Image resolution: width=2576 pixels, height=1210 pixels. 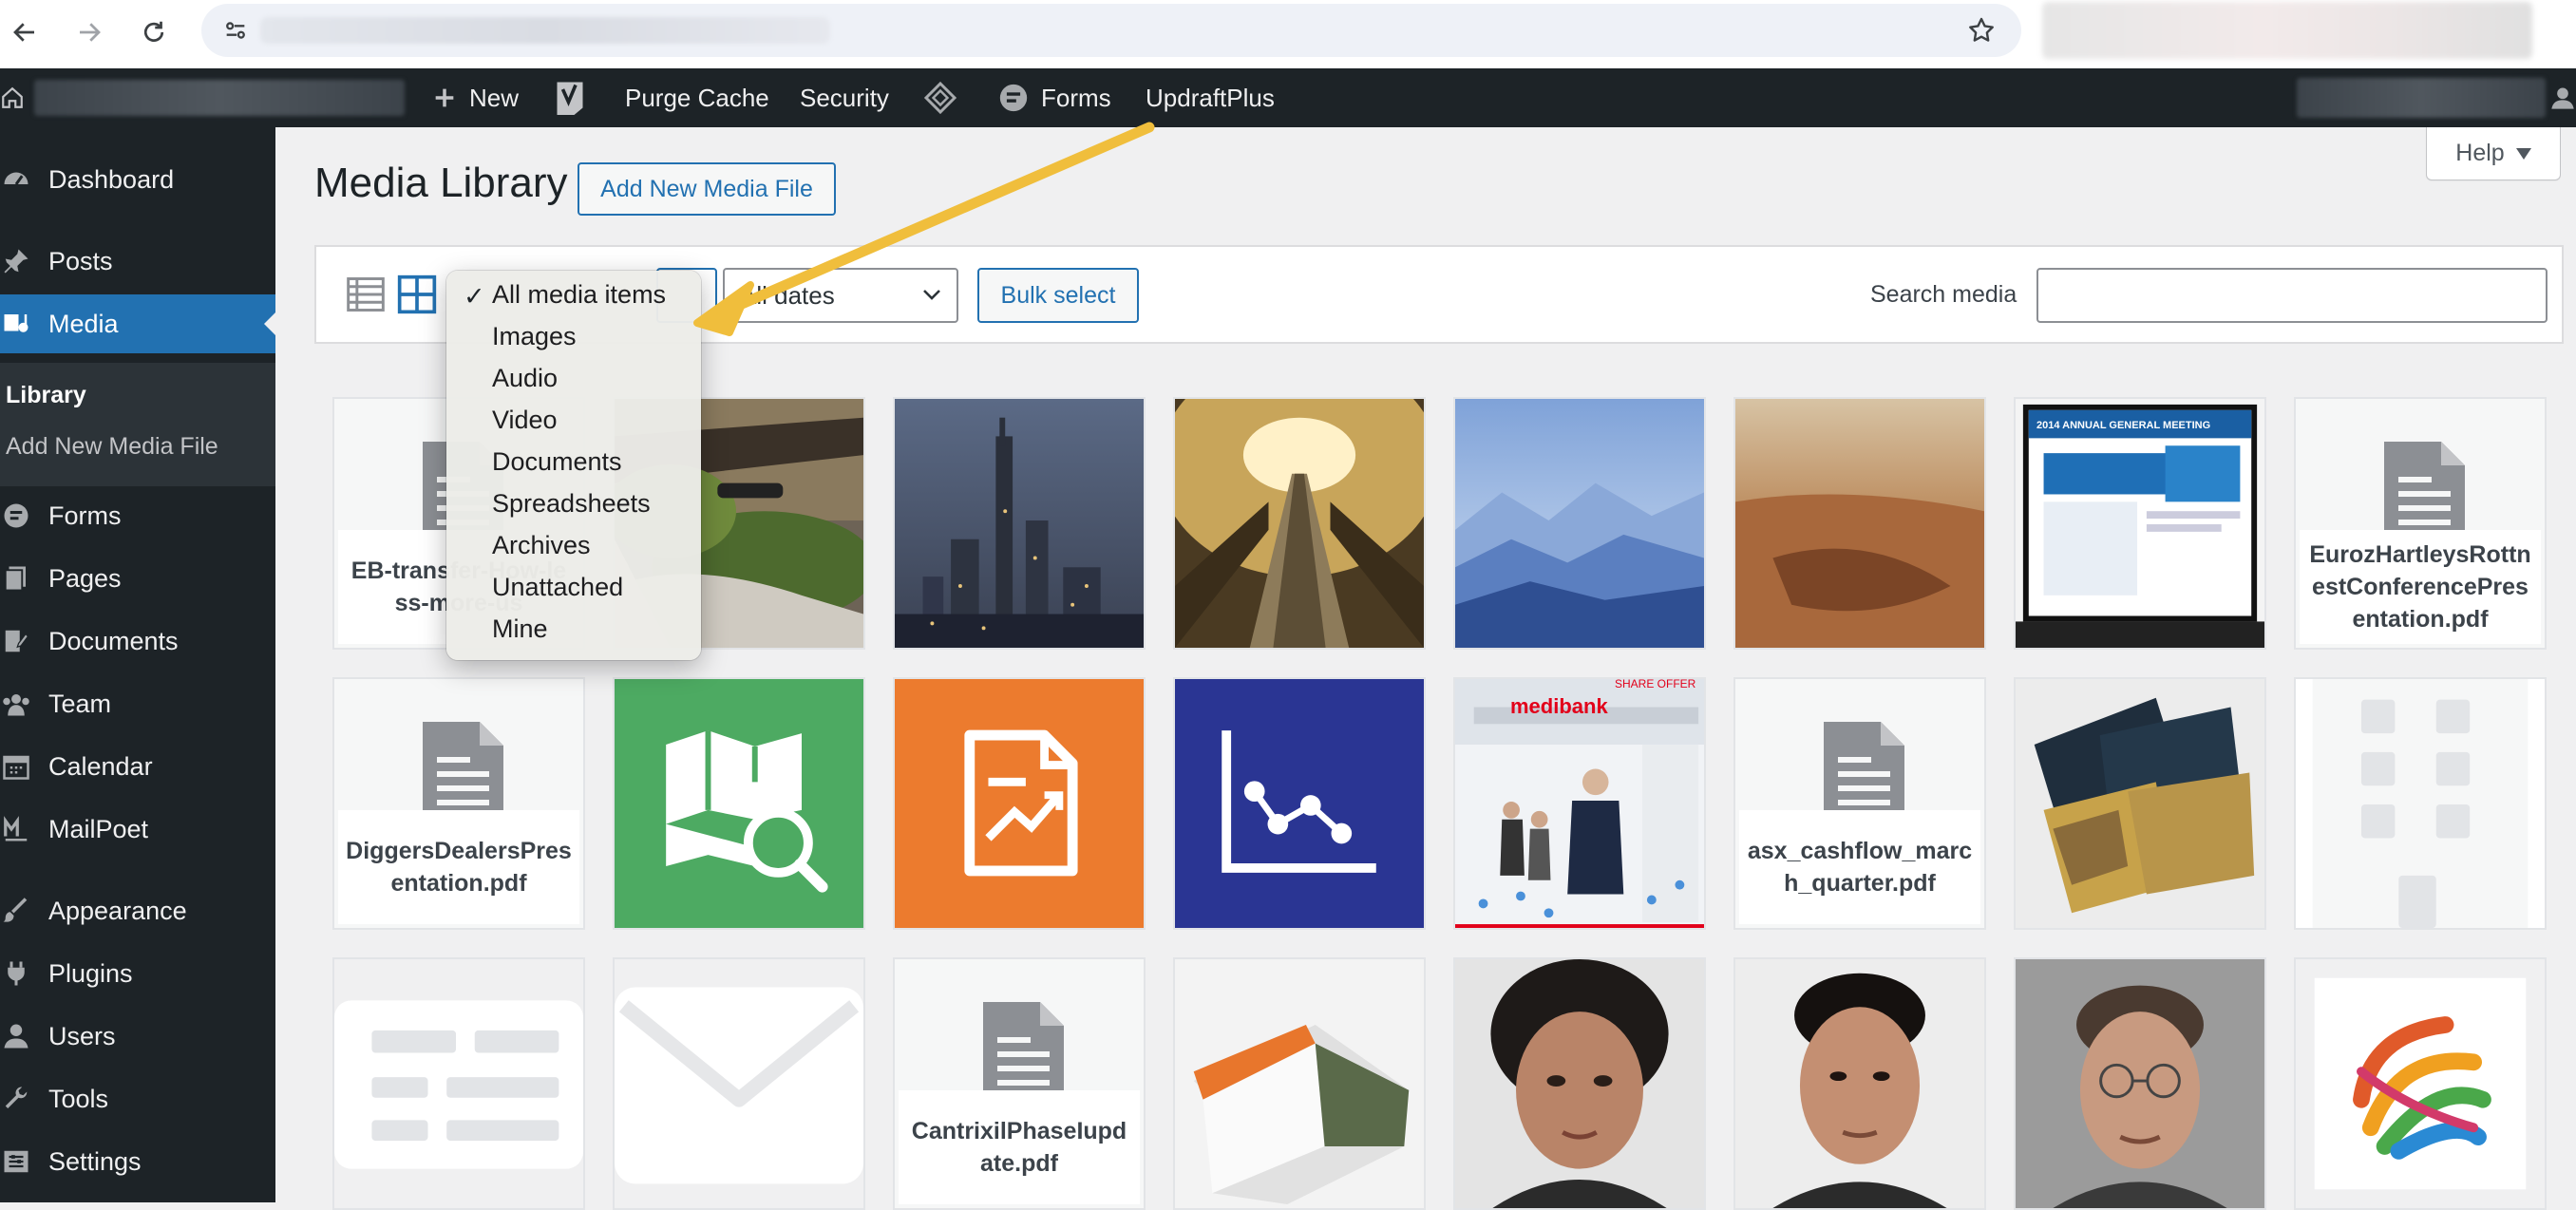 I want to click on forms-label: Forms, so click(x=1076, y=97).